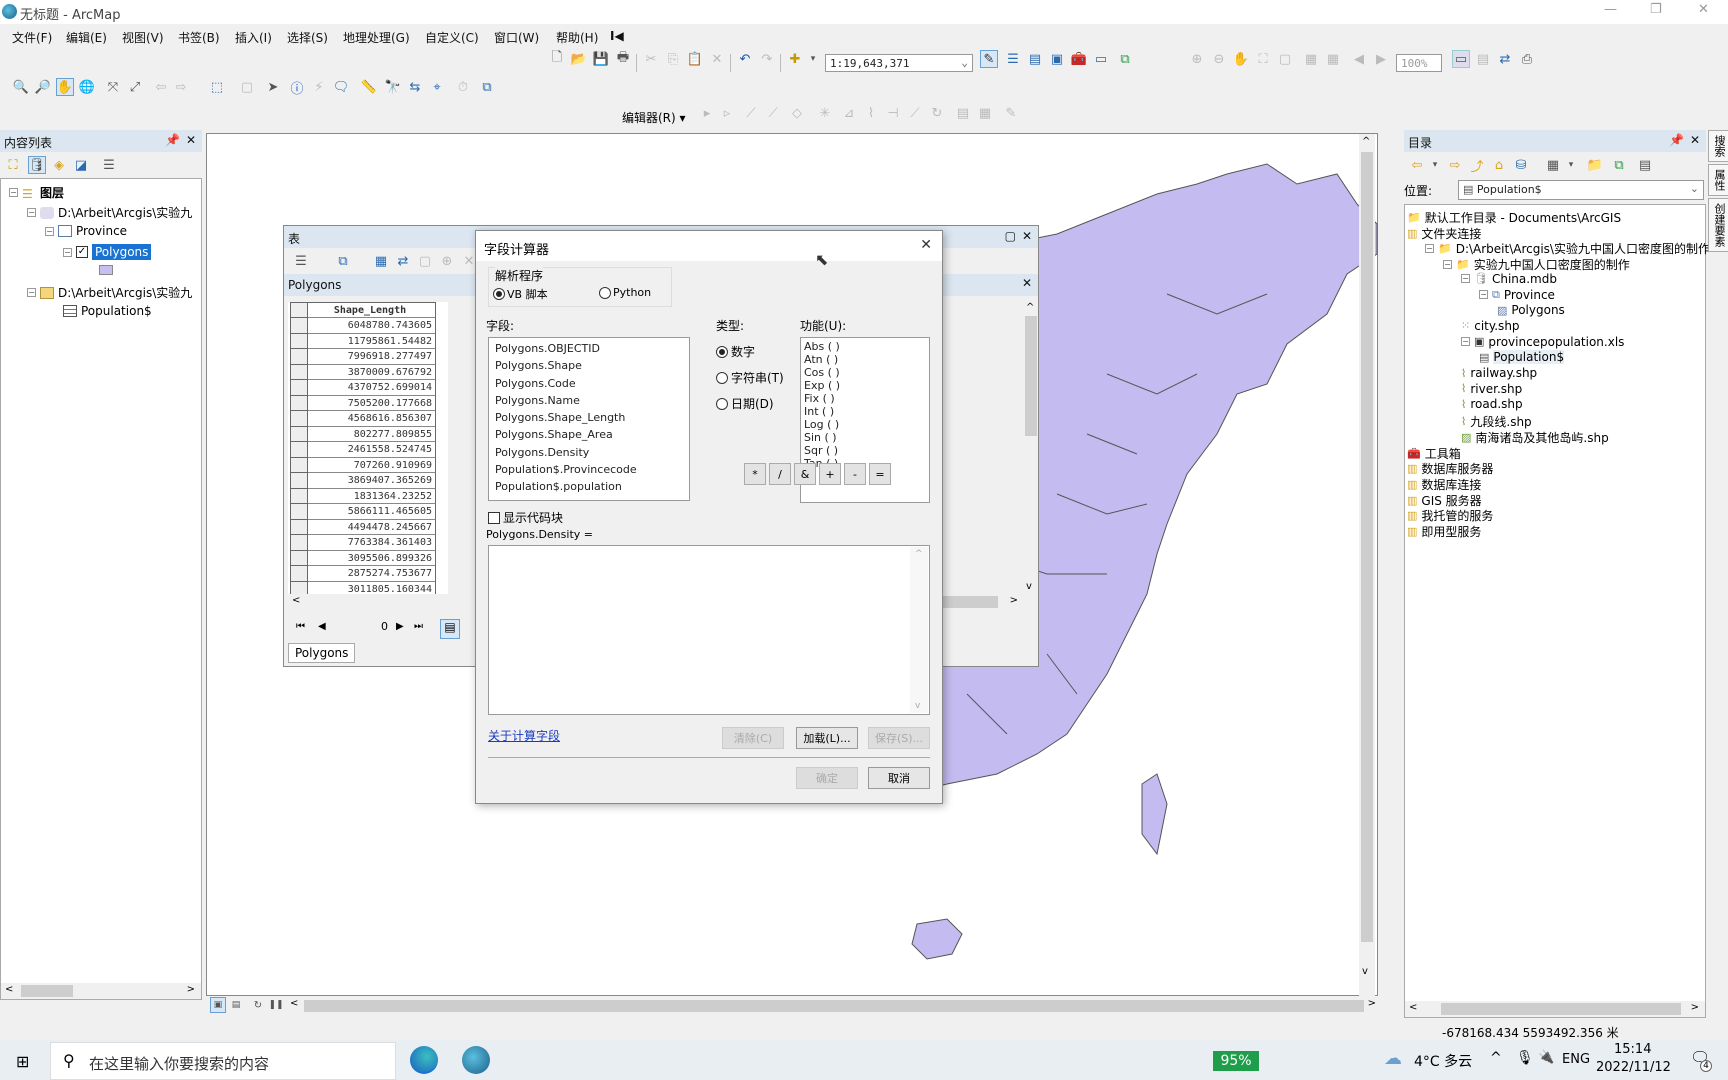 The height and width of the screenshot is (1080, 1728). What do you see at coordinates (654, 117) in the screenshot?
I see `editor-menu: 编辑器(R) ▾` at bounding box center [654, 117].